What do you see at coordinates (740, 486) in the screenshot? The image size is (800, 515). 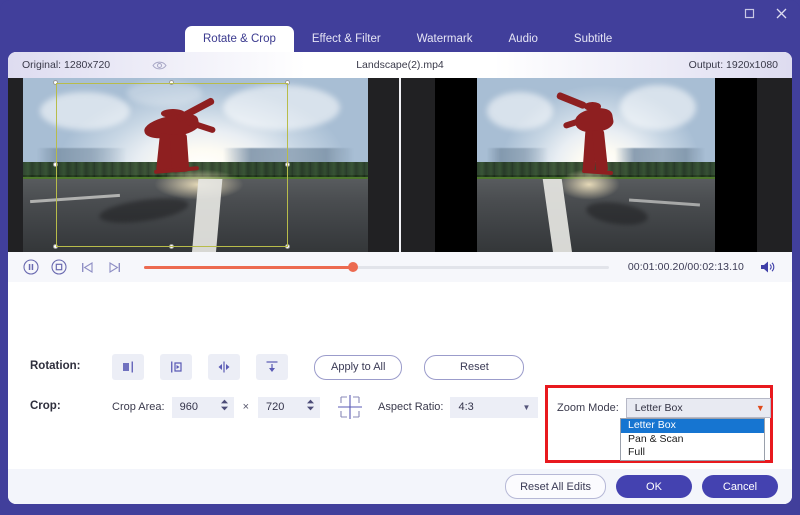 I see `cancel-button: Cancel` at bounding box center [740, 486].